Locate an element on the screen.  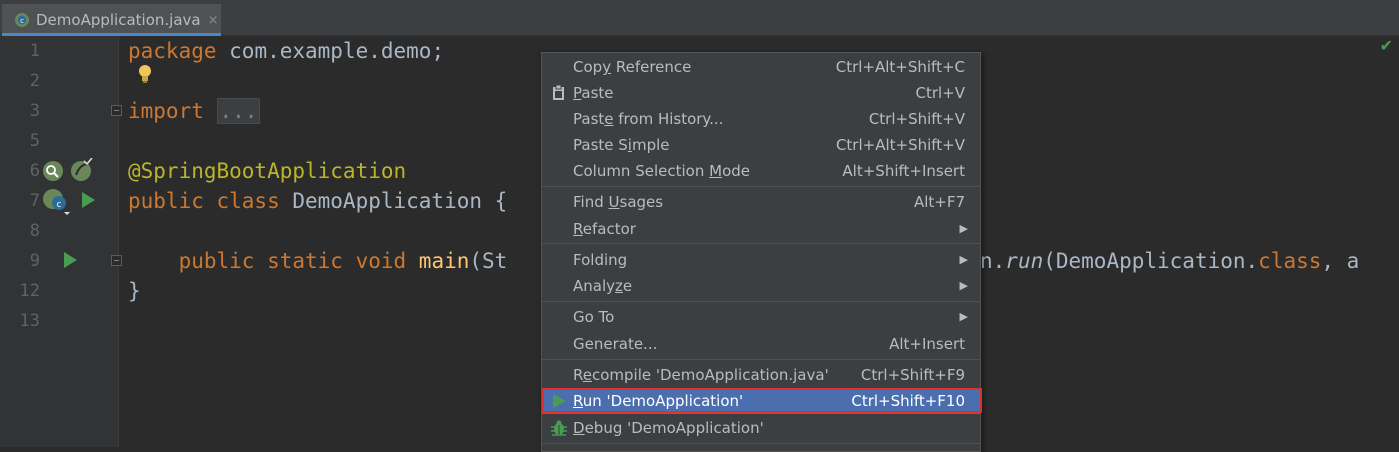
menu-item-paste: Paste Ctrl+V is located at coordinates (761, 93).